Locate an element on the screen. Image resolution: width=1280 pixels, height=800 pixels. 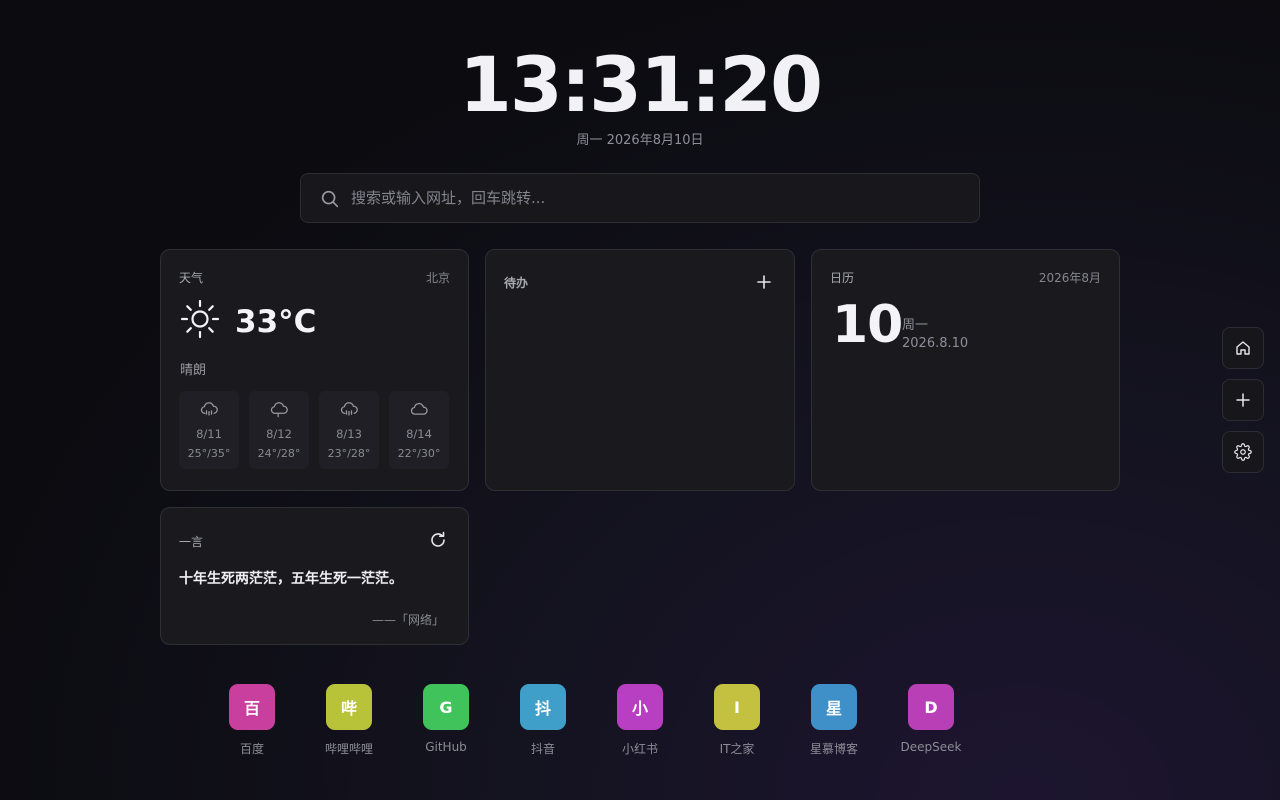
calendar-day: 10 is located at coordinates (867, 325).